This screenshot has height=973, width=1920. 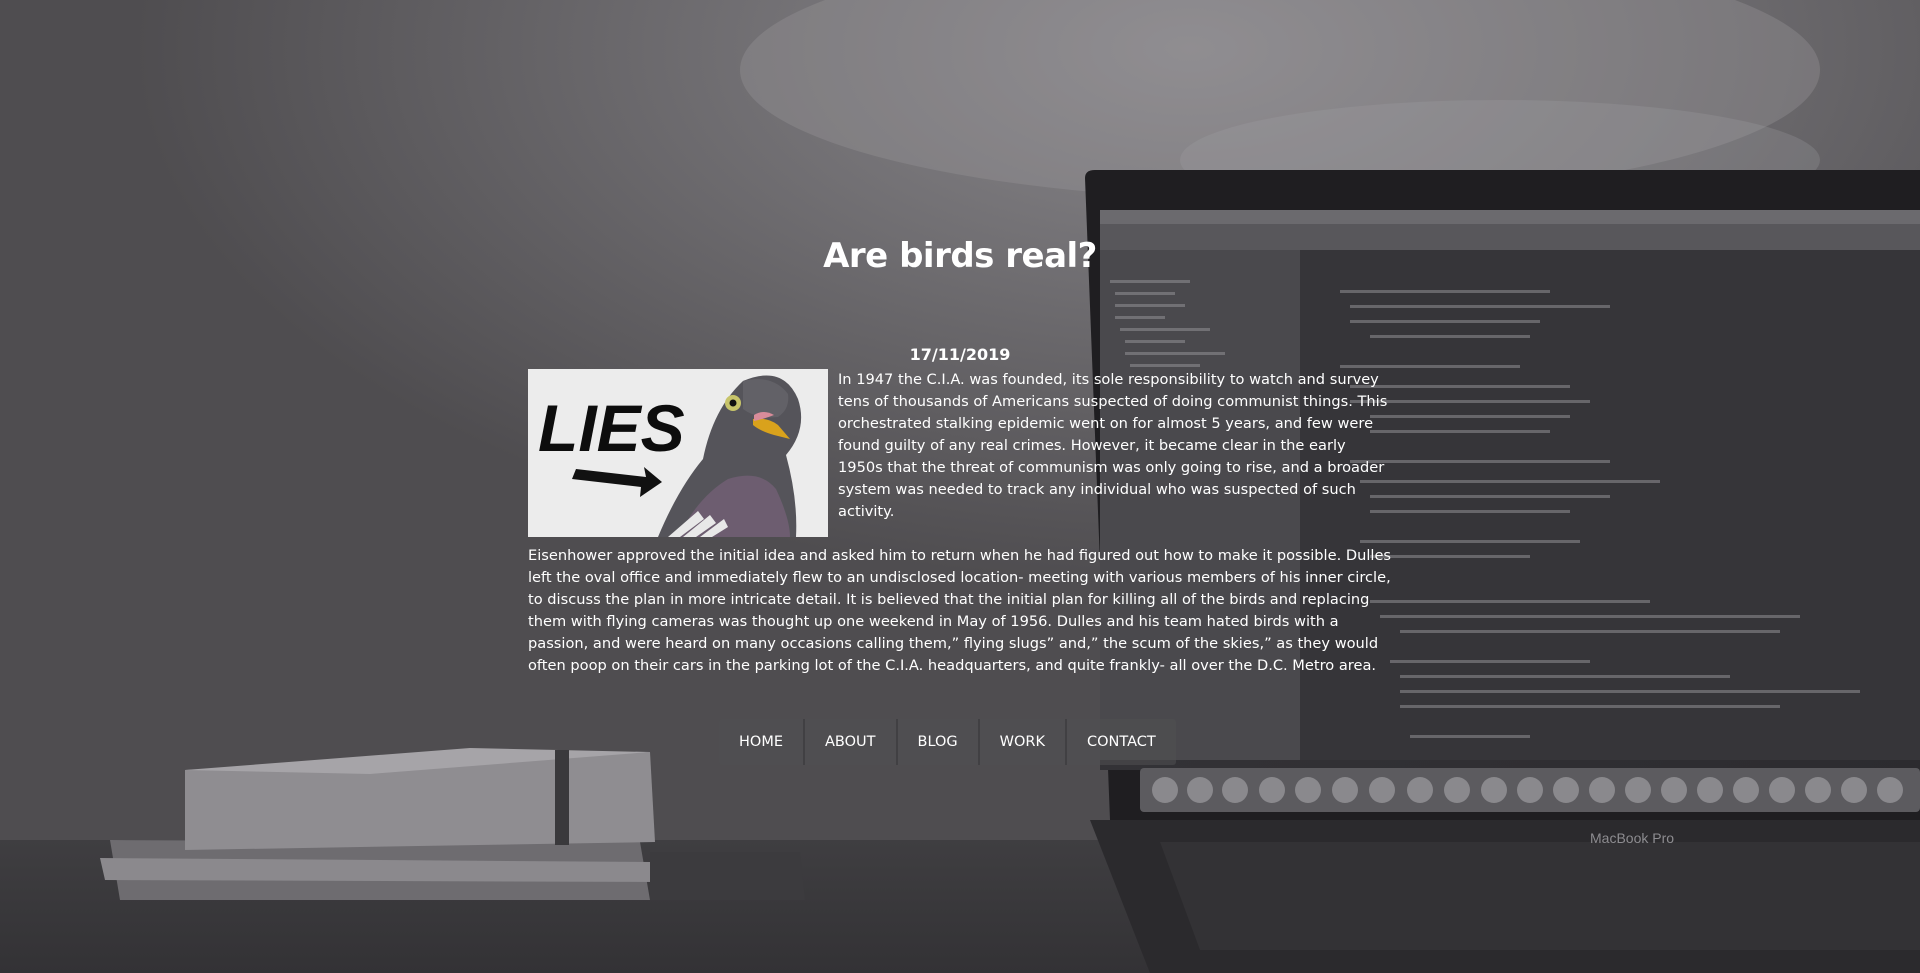 I want to click on laptop-brand-text: MacBook Pro, so click(x=1632, y=838).